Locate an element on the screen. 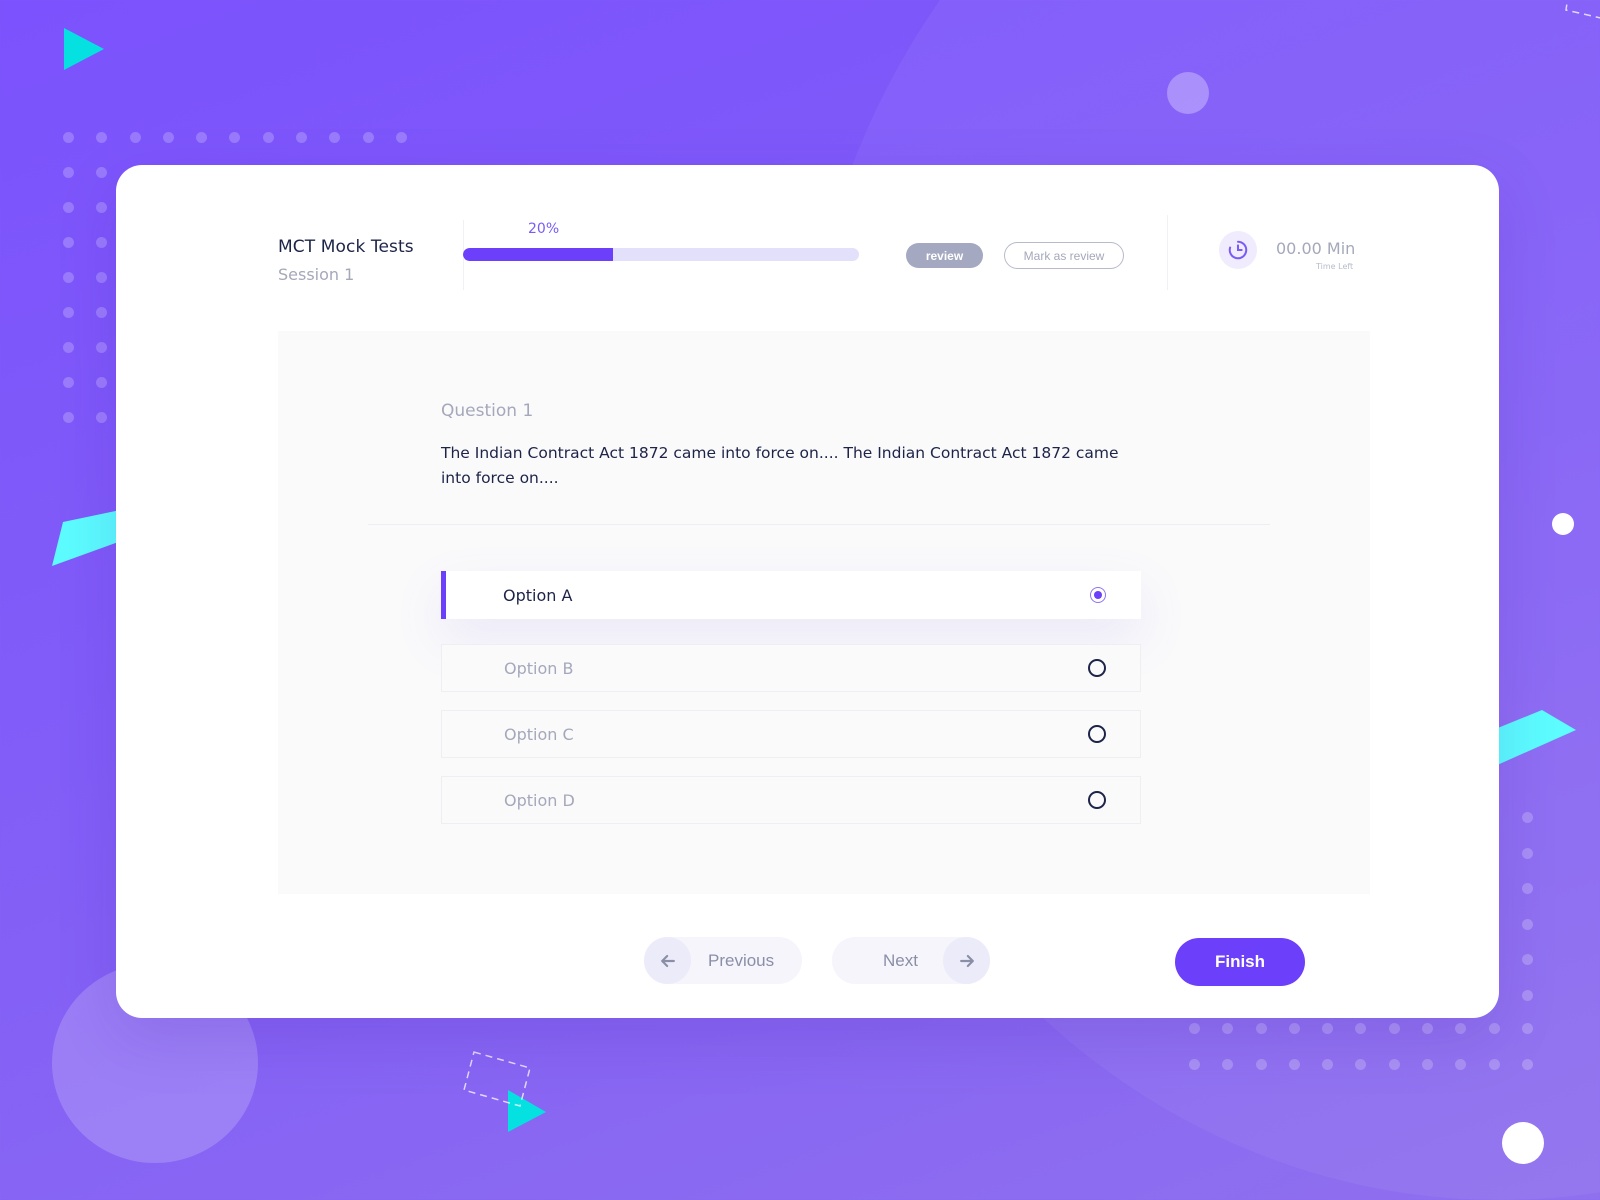  background-dot-white is located at coordinates (1563, 524).